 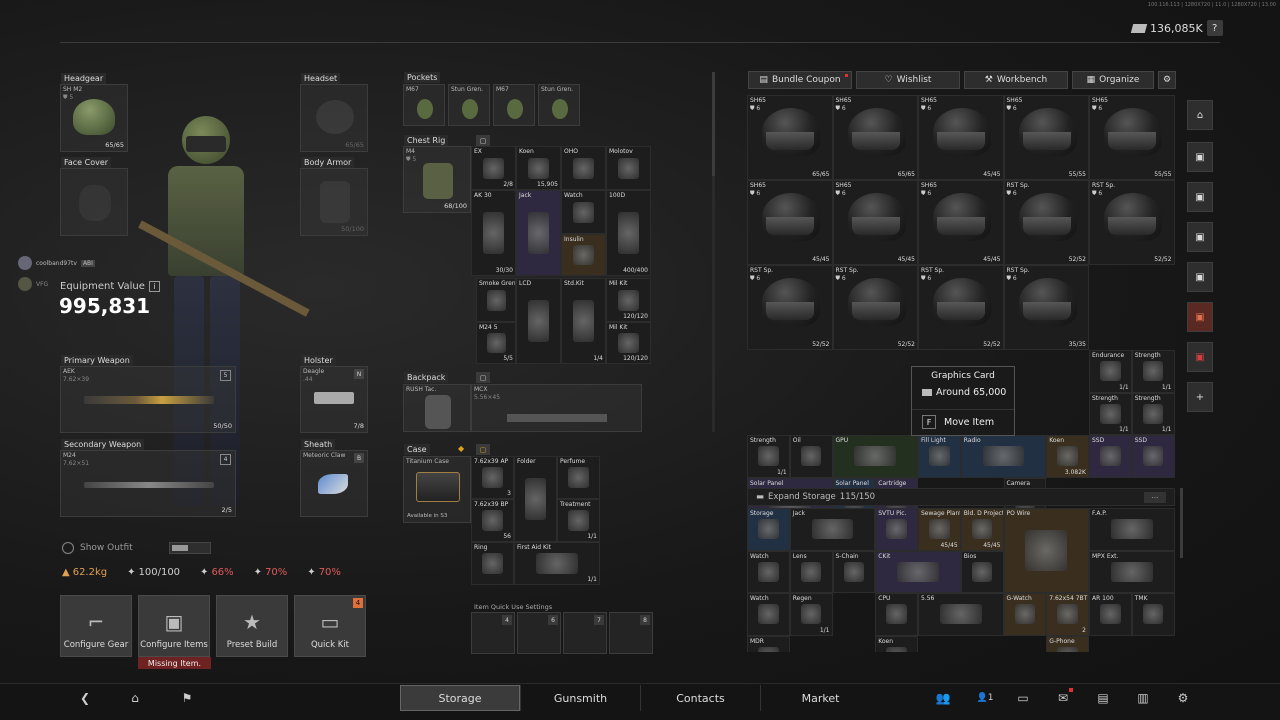 What do you see at coordinates (1132, 529) in the screenshot?
I see `storage-item: F.A.P.` at bounding box center [1132, 529].